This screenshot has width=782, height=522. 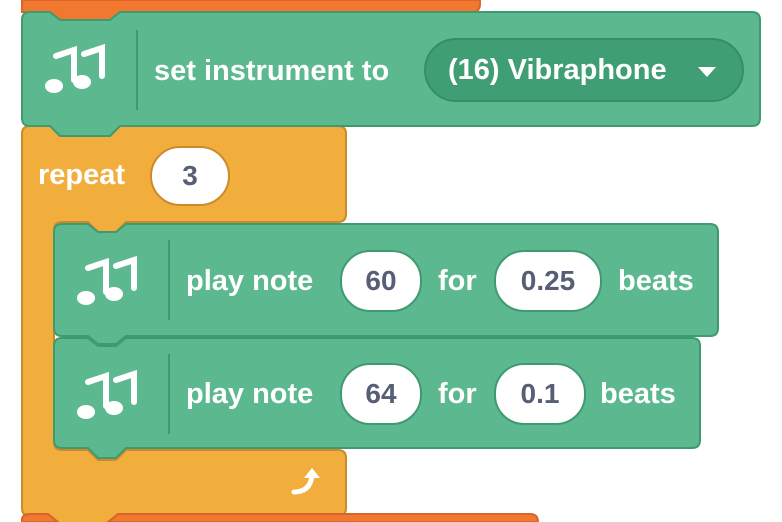 What do you see at coordinates (548, 281) in the screenshot?
I see `beats-input: 0.25` at bounding box center [548, 281].